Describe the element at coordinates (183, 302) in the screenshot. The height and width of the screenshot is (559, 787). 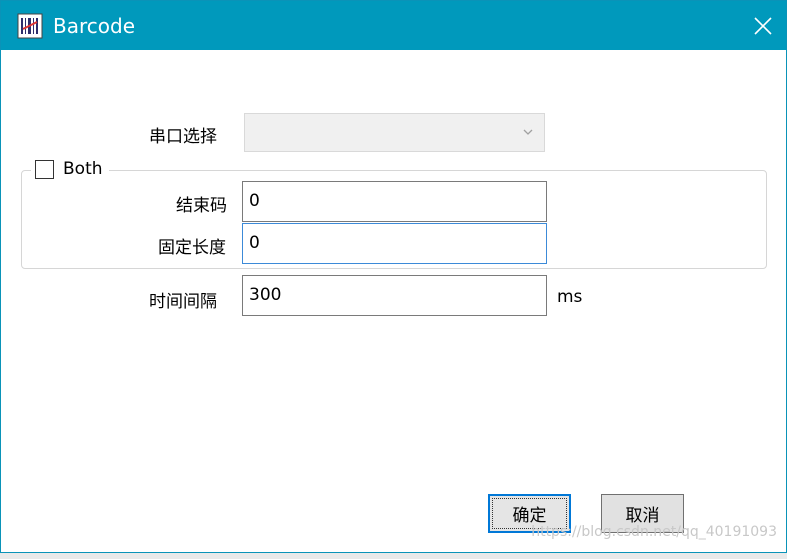
I see `interval-label: 时间间隔` at that location.